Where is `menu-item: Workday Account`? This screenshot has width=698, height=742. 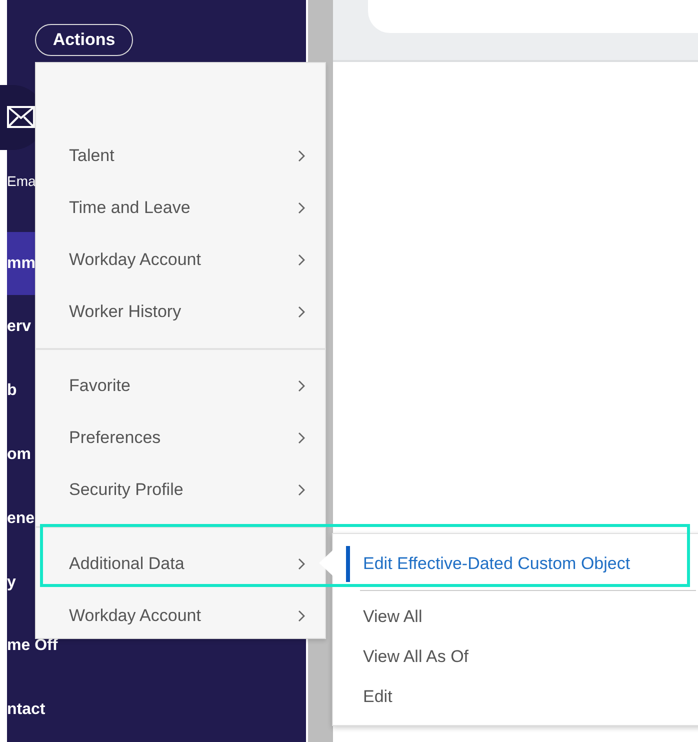 menu-item: Workday Account is located at coordinates (180, 260).